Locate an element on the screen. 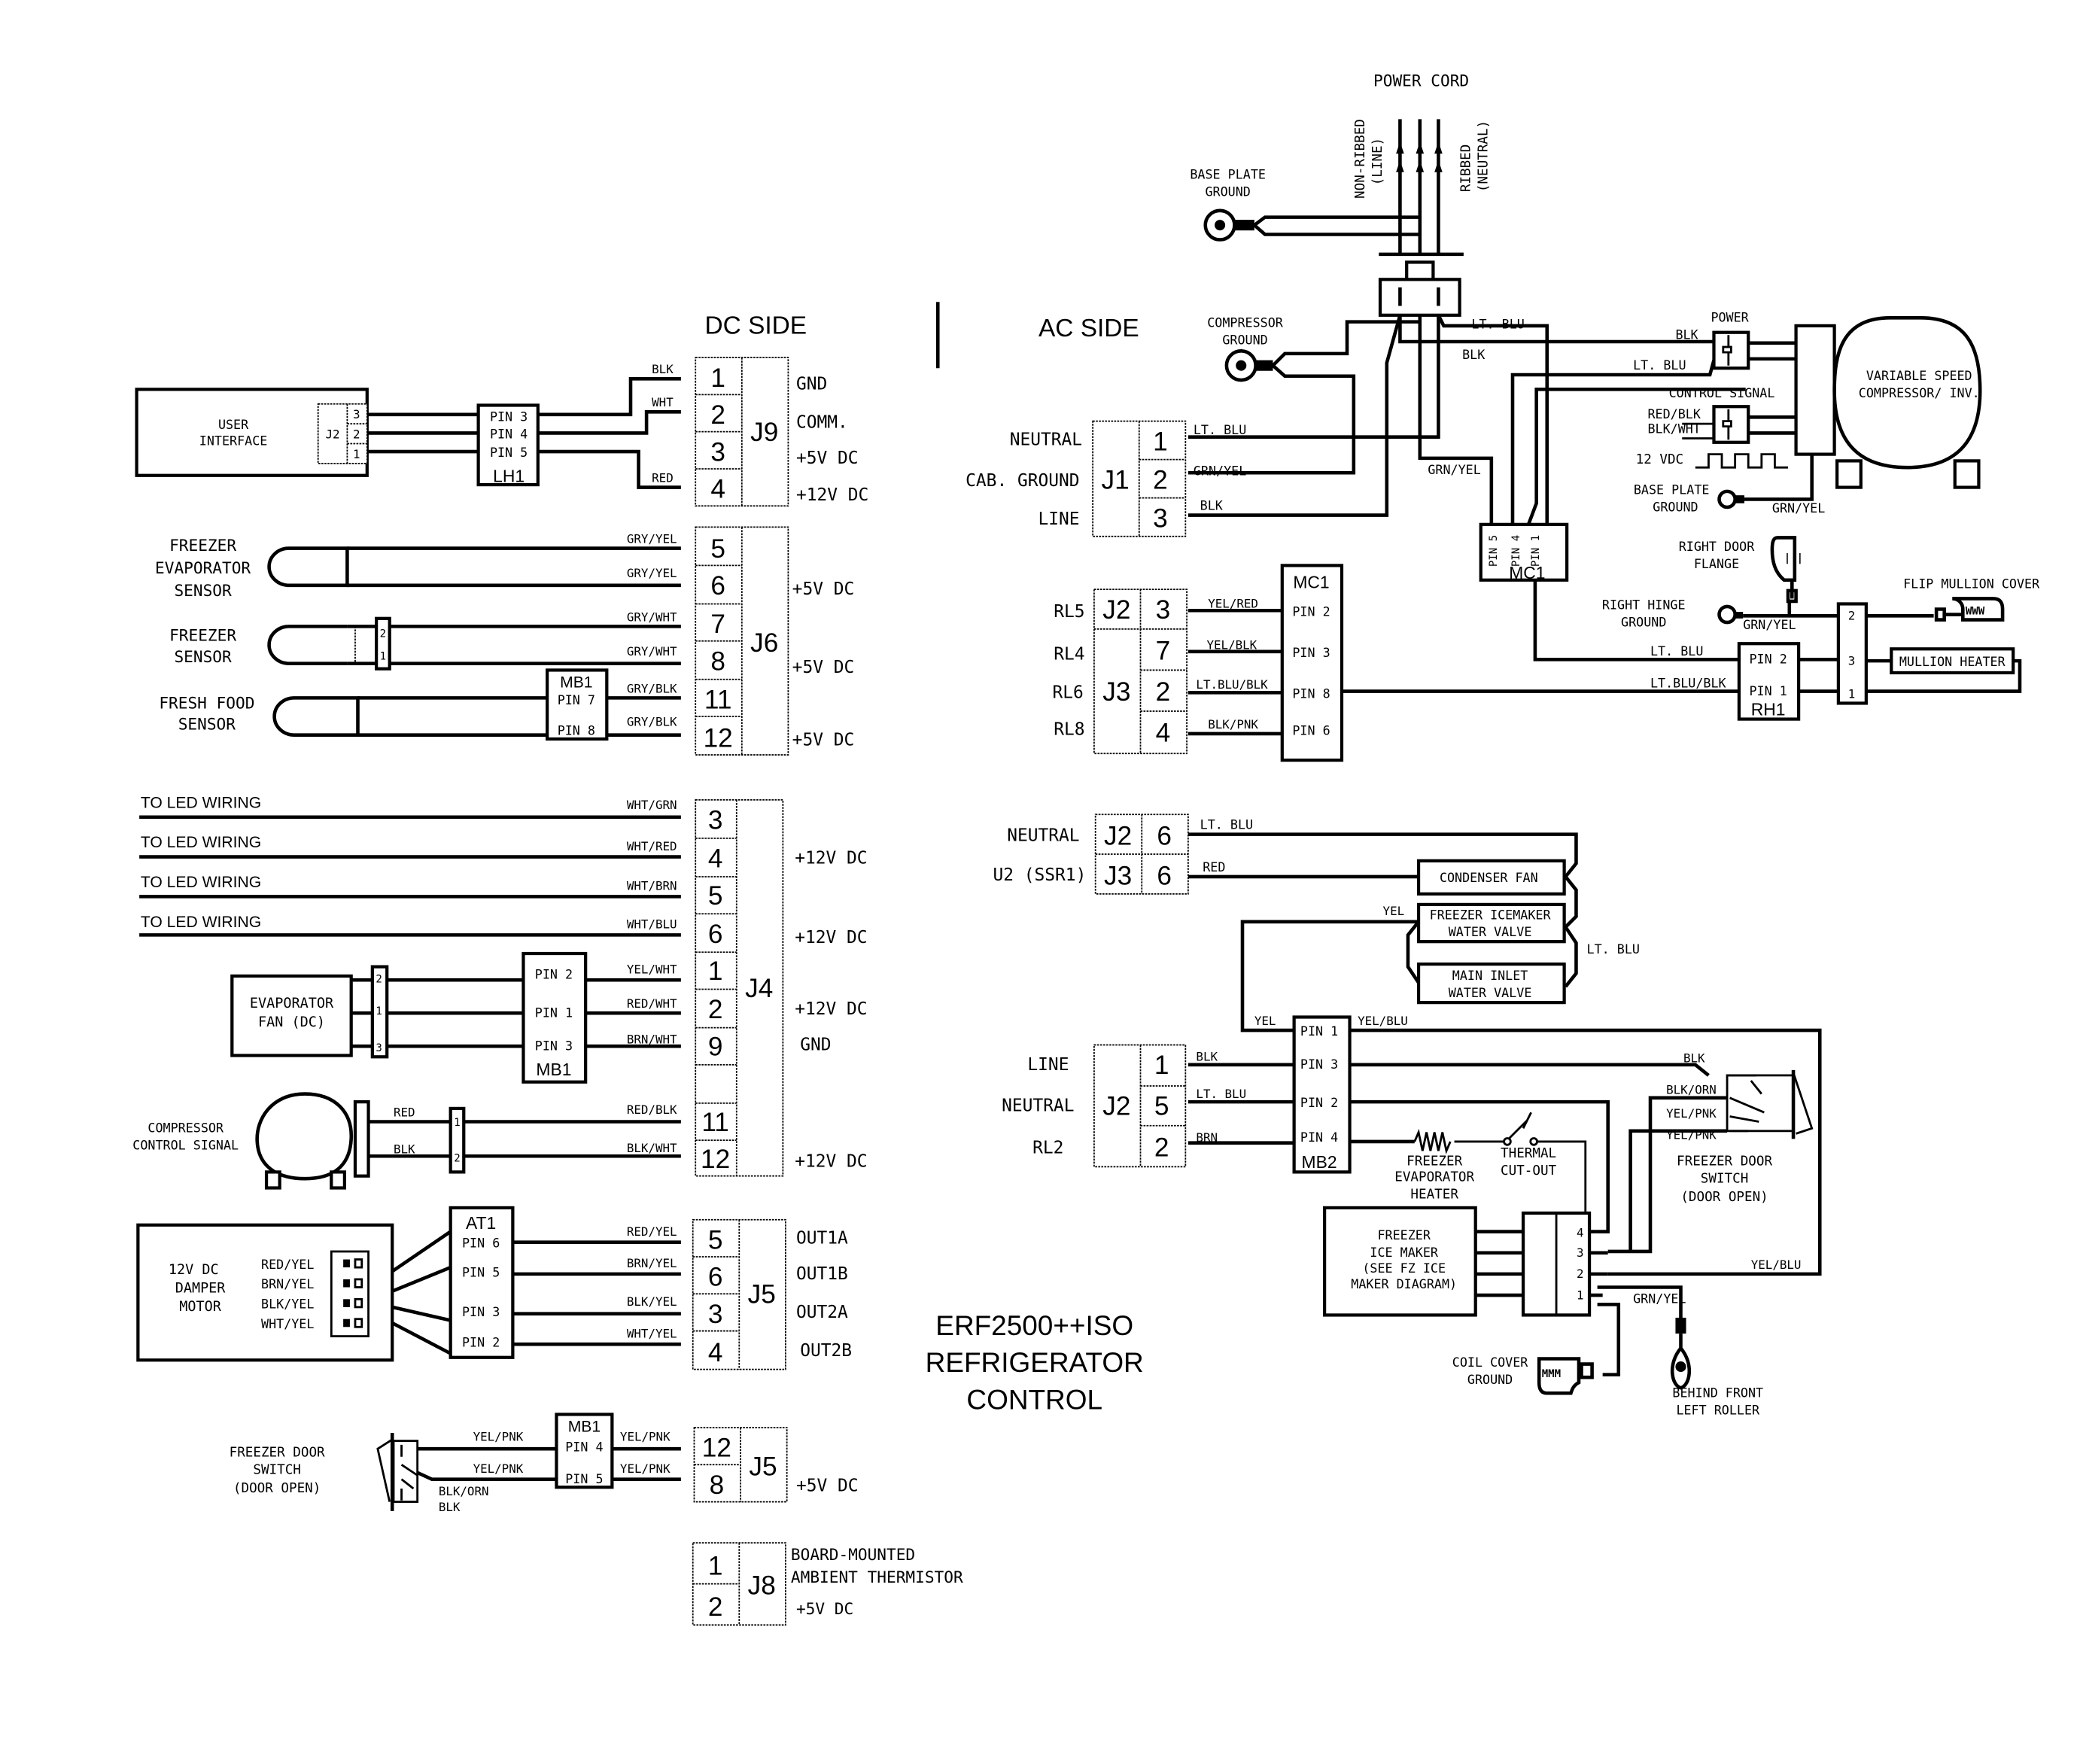 The width and height of the screenshot is (2077, 1764). svg-text: YEL/BLK is located at coordinates (1231, 644).